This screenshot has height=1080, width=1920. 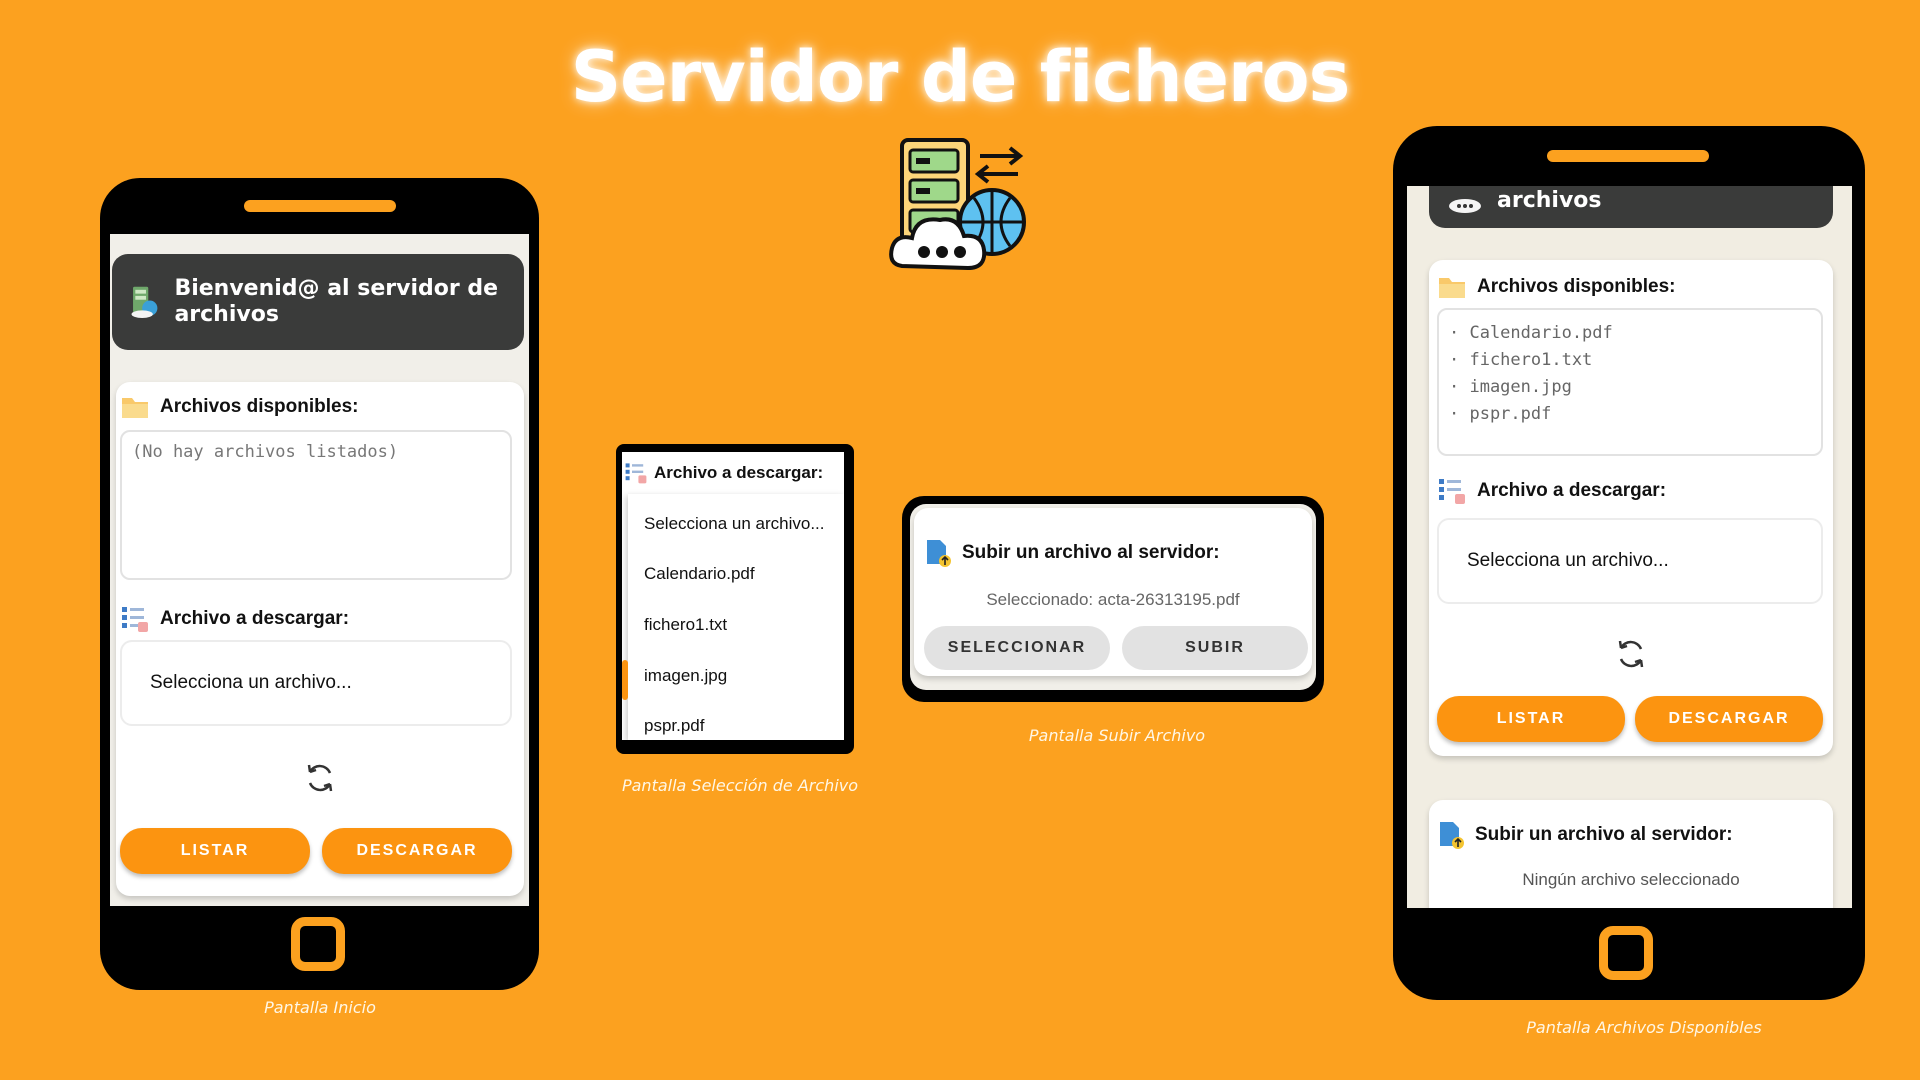 What do you see at coordinates (1531, 333) in the screenshot?
I see `file-item: · Calendario.pdf` at bounding box center [1531, 333].